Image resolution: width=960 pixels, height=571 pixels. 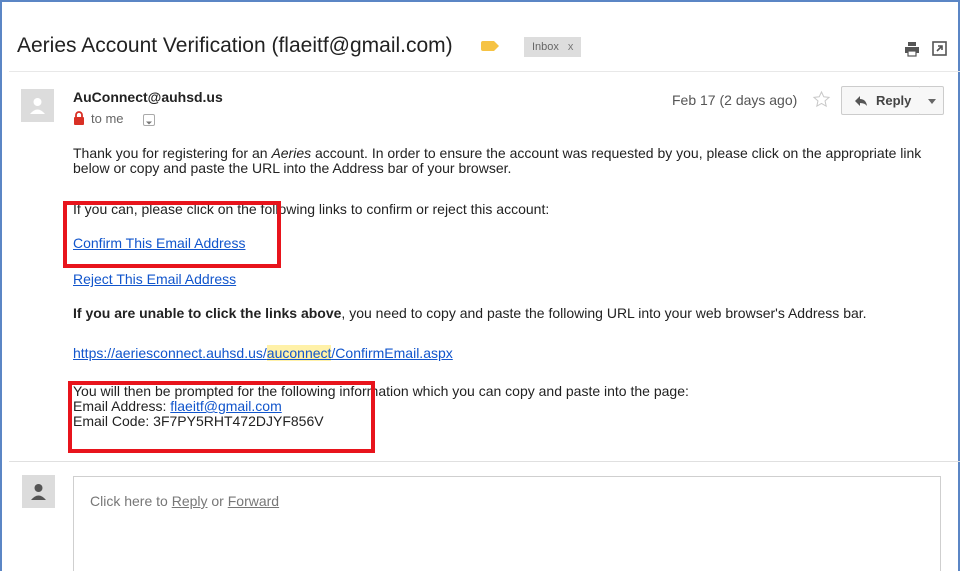 I want to click on print-icon, so click(x=912, y=49).